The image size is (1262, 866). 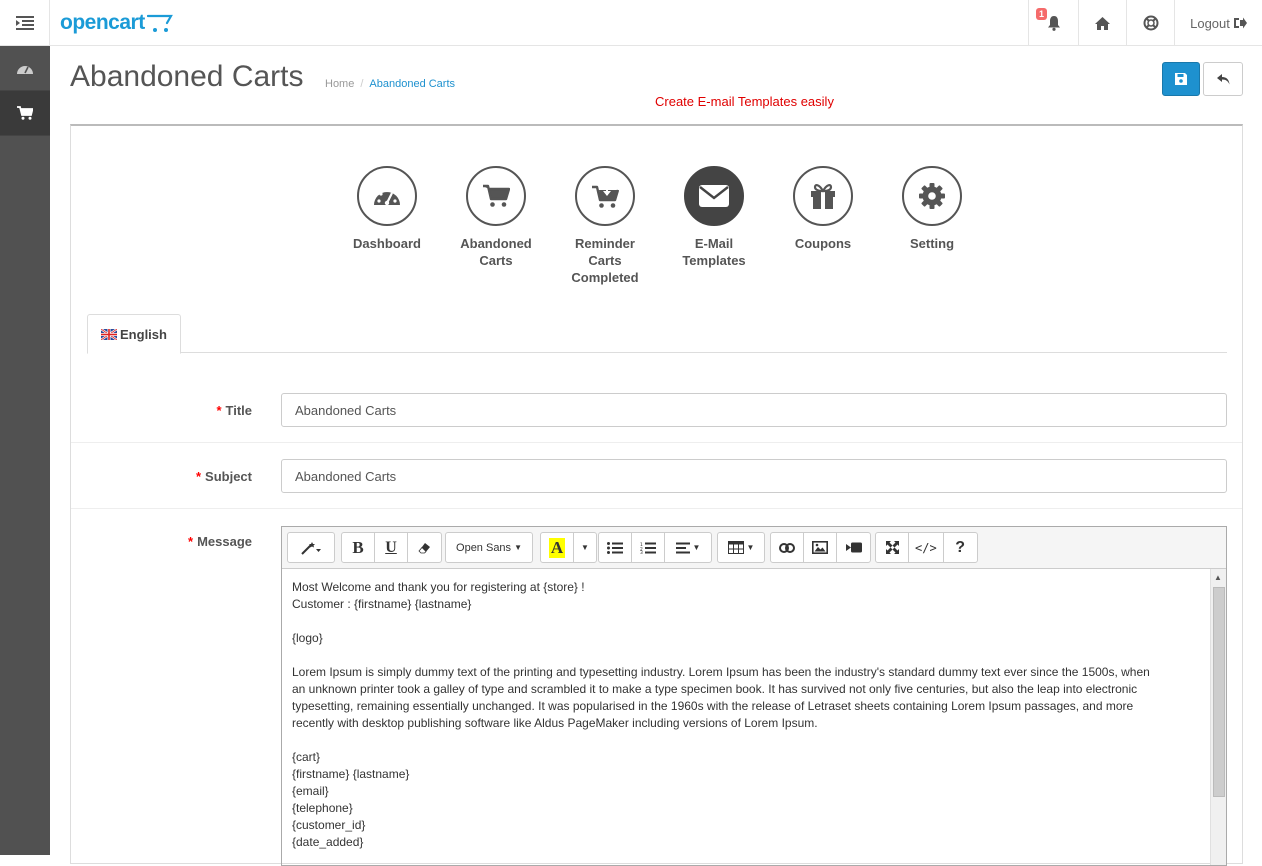 I want to click on bold-button: B, so click(x=358, y=547).